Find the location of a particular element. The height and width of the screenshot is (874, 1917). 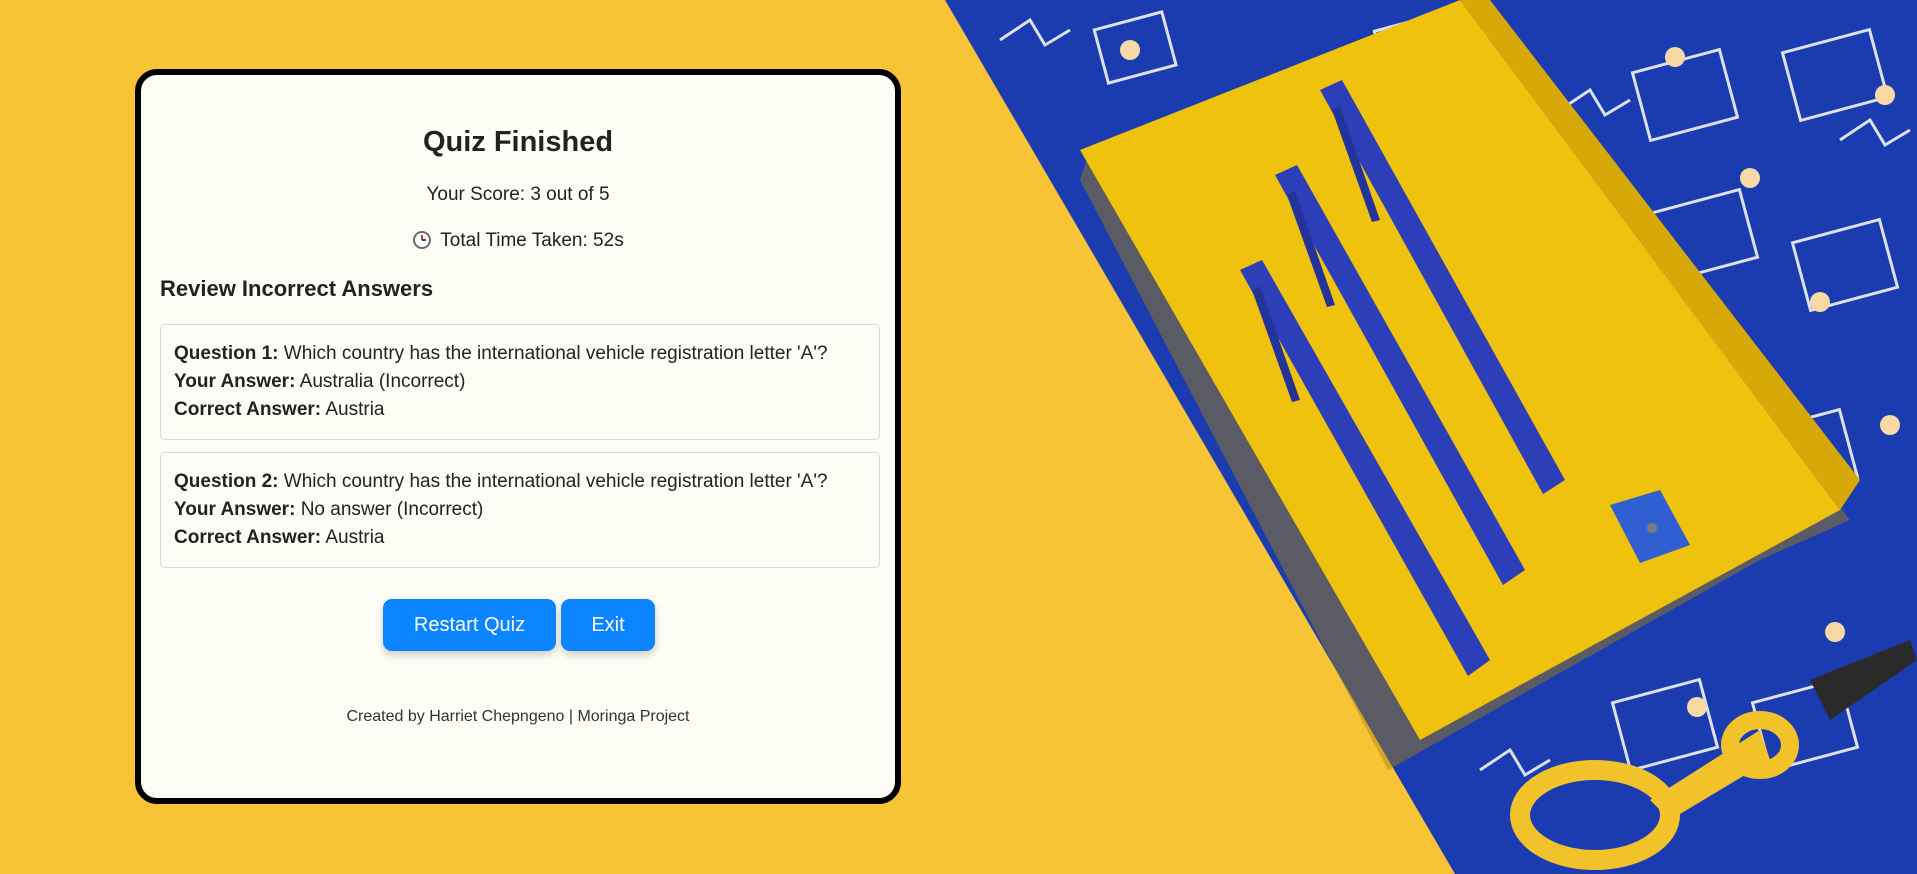

your-answer-line: Your Answer: No answer (Incorrect) is located at coordinates (520, 510).